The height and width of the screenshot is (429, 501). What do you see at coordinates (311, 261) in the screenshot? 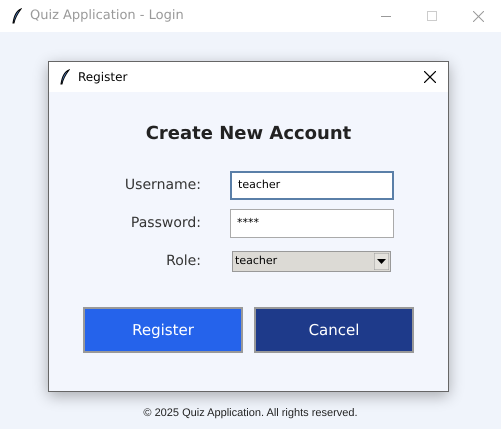
I see `role-dropdown: teacher` at bounding box center [311, 261].